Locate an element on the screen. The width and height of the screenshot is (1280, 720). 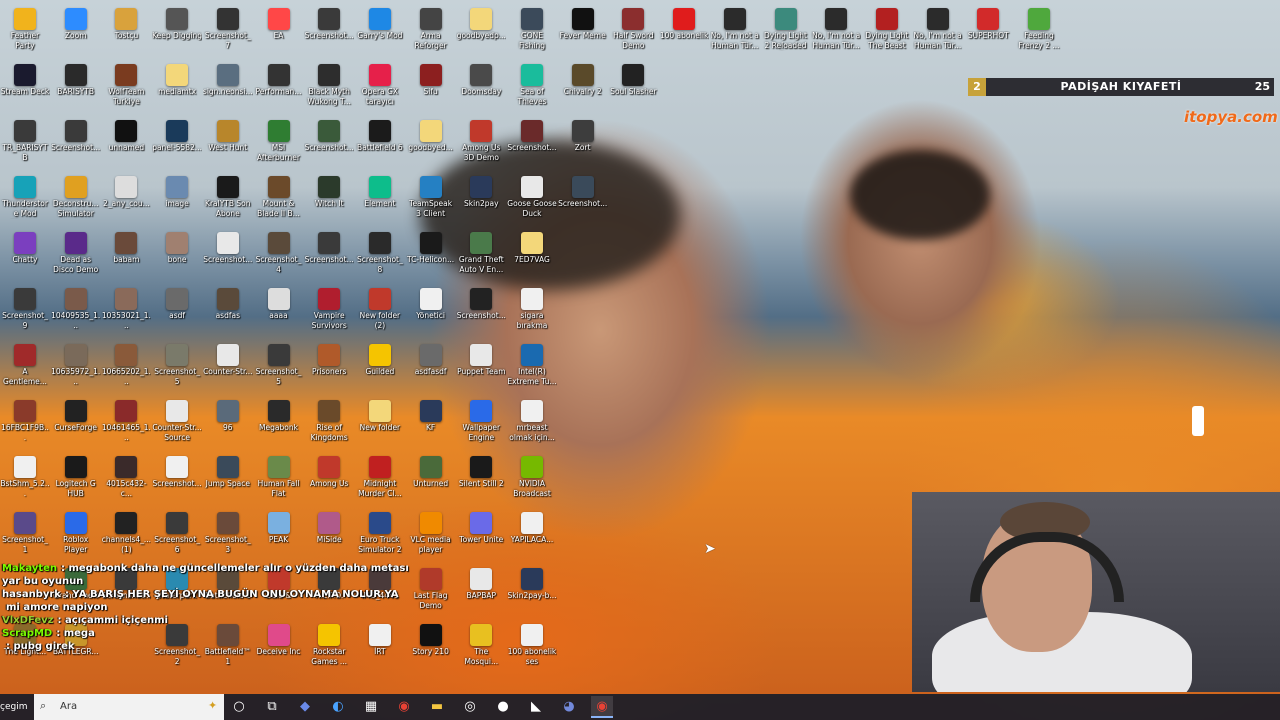
desktop-icon: Jump Space is located at coordinates (228, 480).